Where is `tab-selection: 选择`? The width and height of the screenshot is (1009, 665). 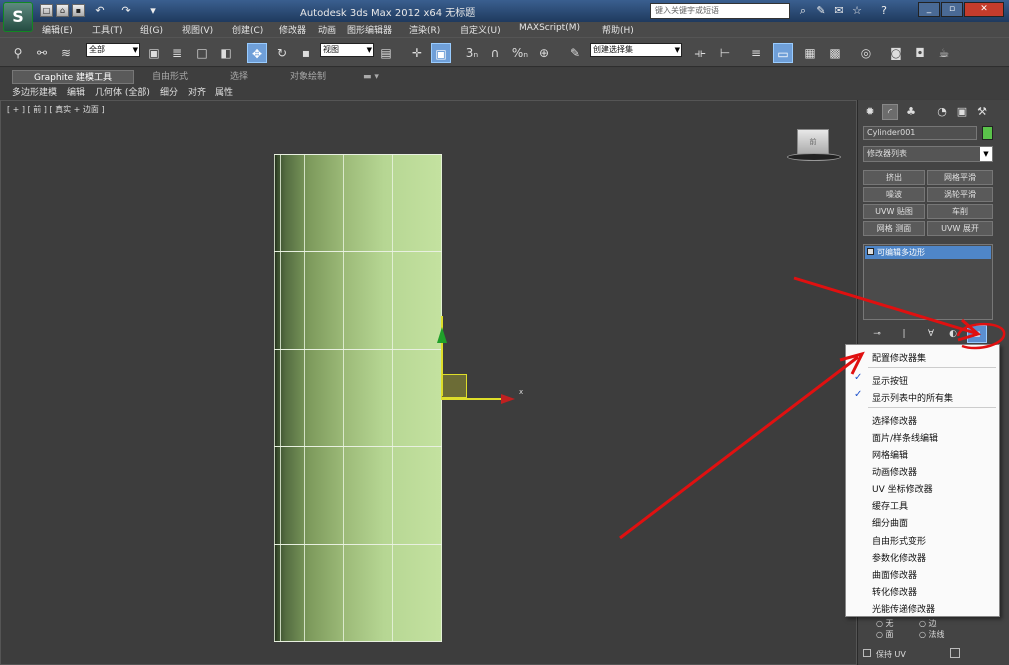
tab-selection: 选择 is located at coordinates (239, 77).